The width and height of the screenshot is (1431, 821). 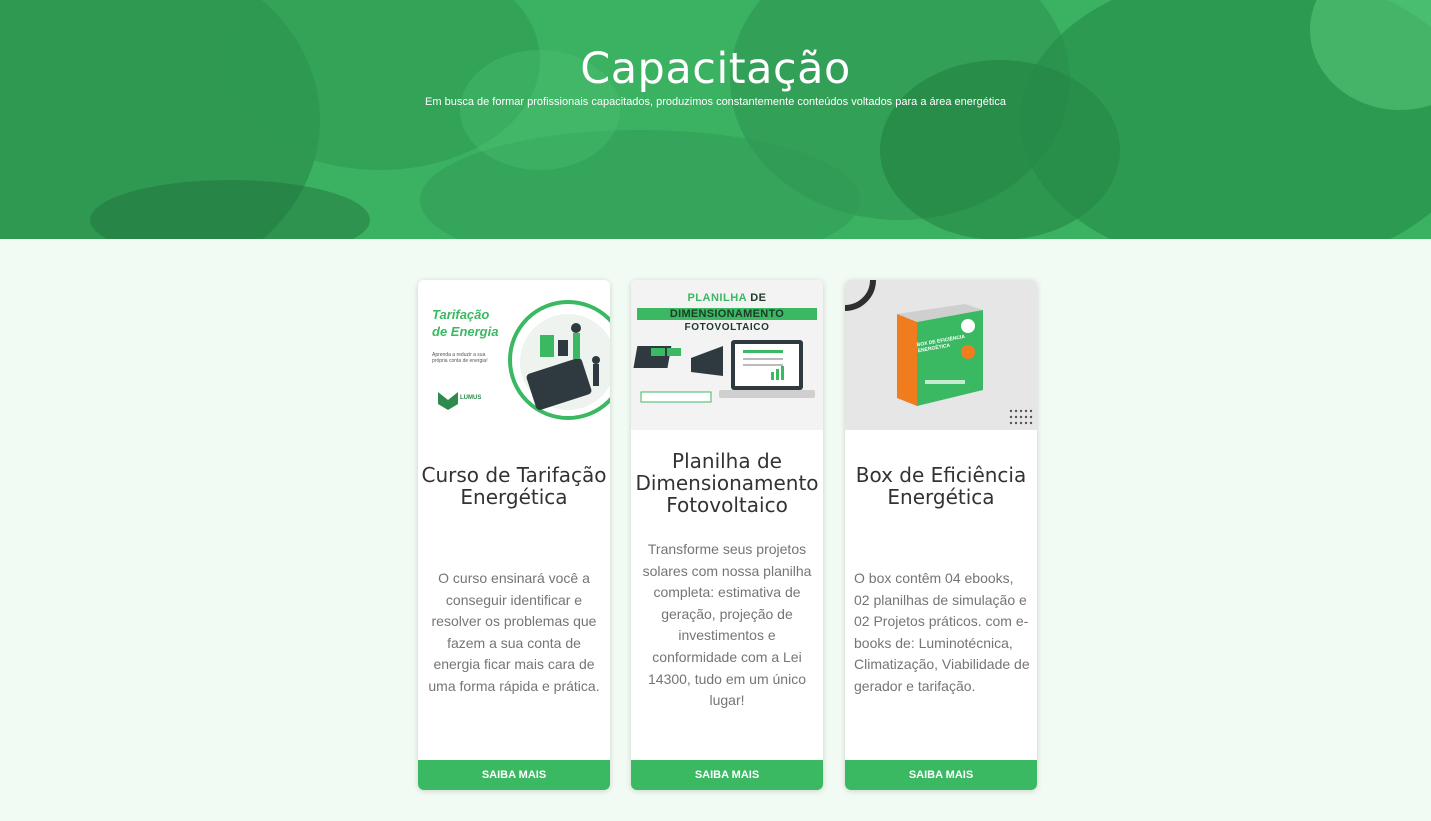 I want to click on card-title: Curso de Tarifação Energética, so click(x=514, y=486).